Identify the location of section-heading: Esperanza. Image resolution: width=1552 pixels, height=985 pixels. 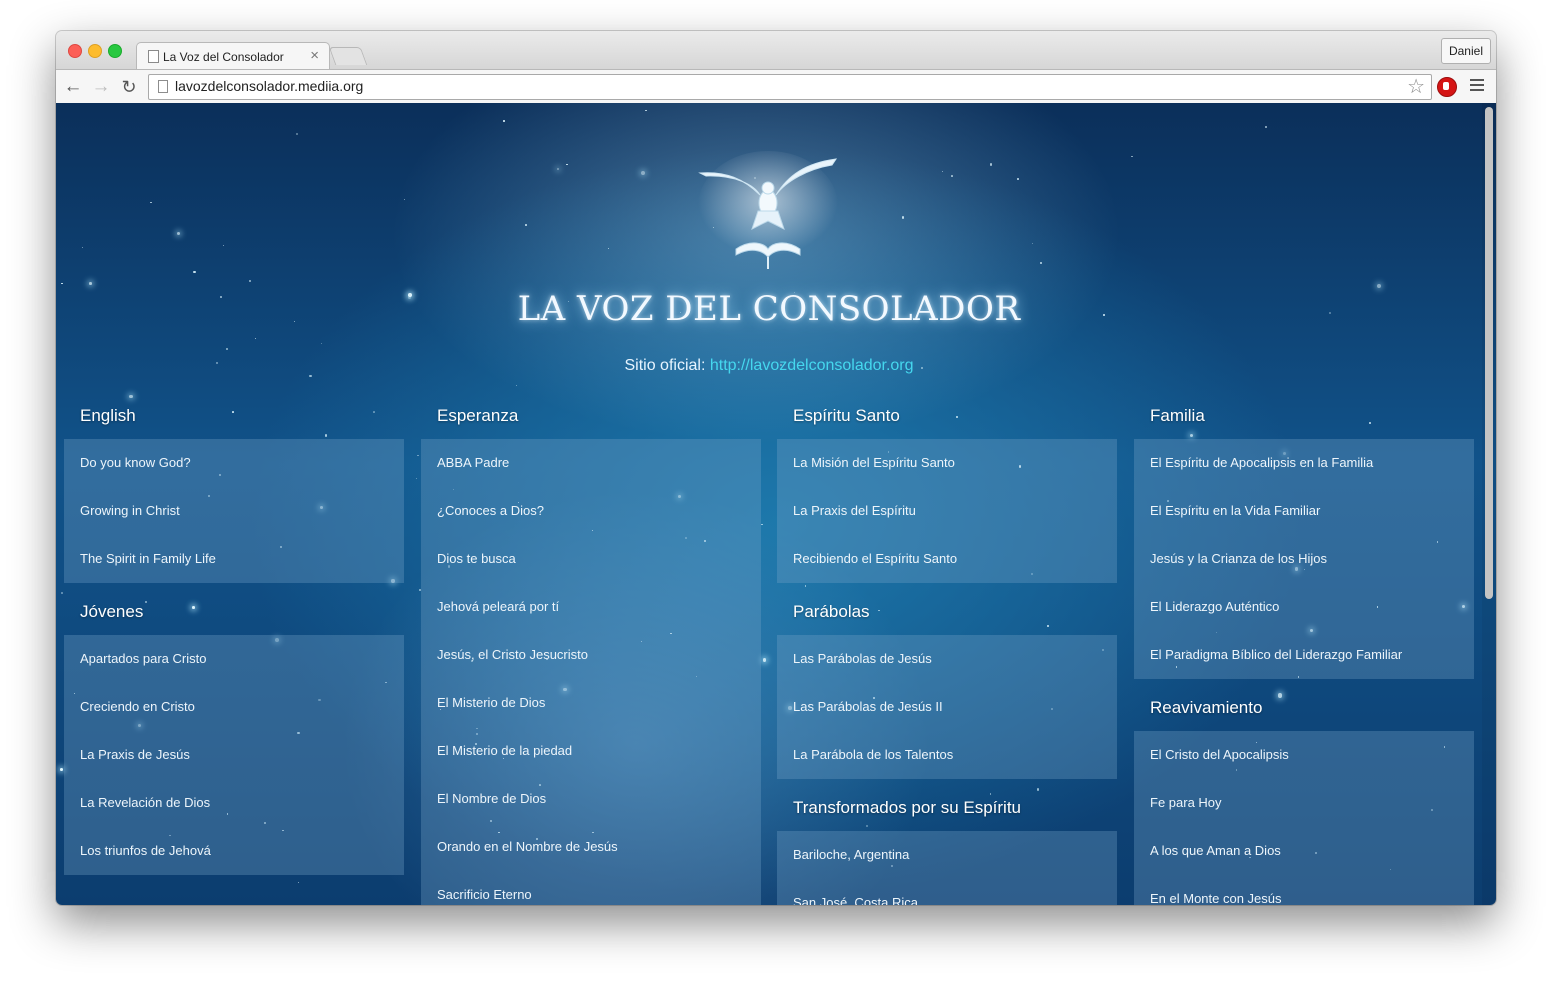
(478, 415).